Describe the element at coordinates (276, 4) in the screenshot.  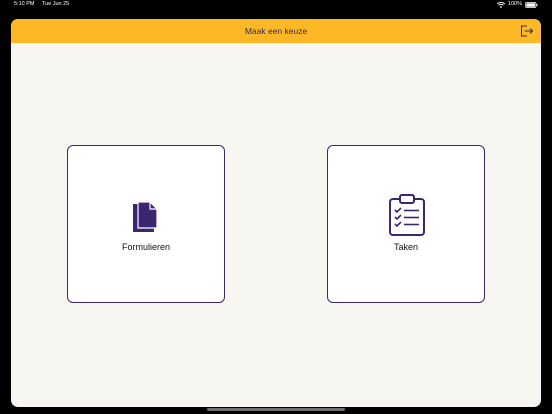
I see `status-bar: 5:10 PM Tue Jun 25 100%` at that location.